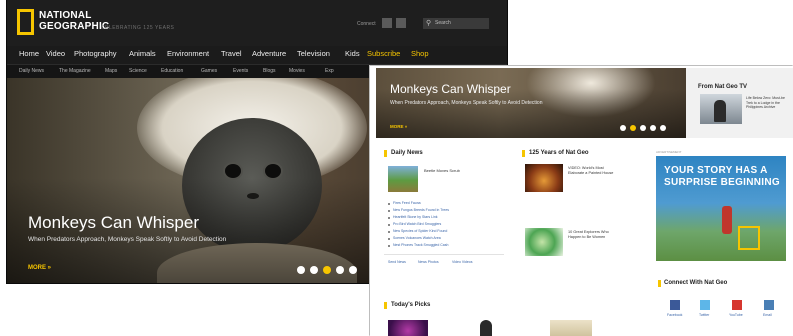  What do you see at coordinates (669, 152) in the screenshot?
I see `ad-label: ADVERTISEMENT` at bounding box center [669, 152].